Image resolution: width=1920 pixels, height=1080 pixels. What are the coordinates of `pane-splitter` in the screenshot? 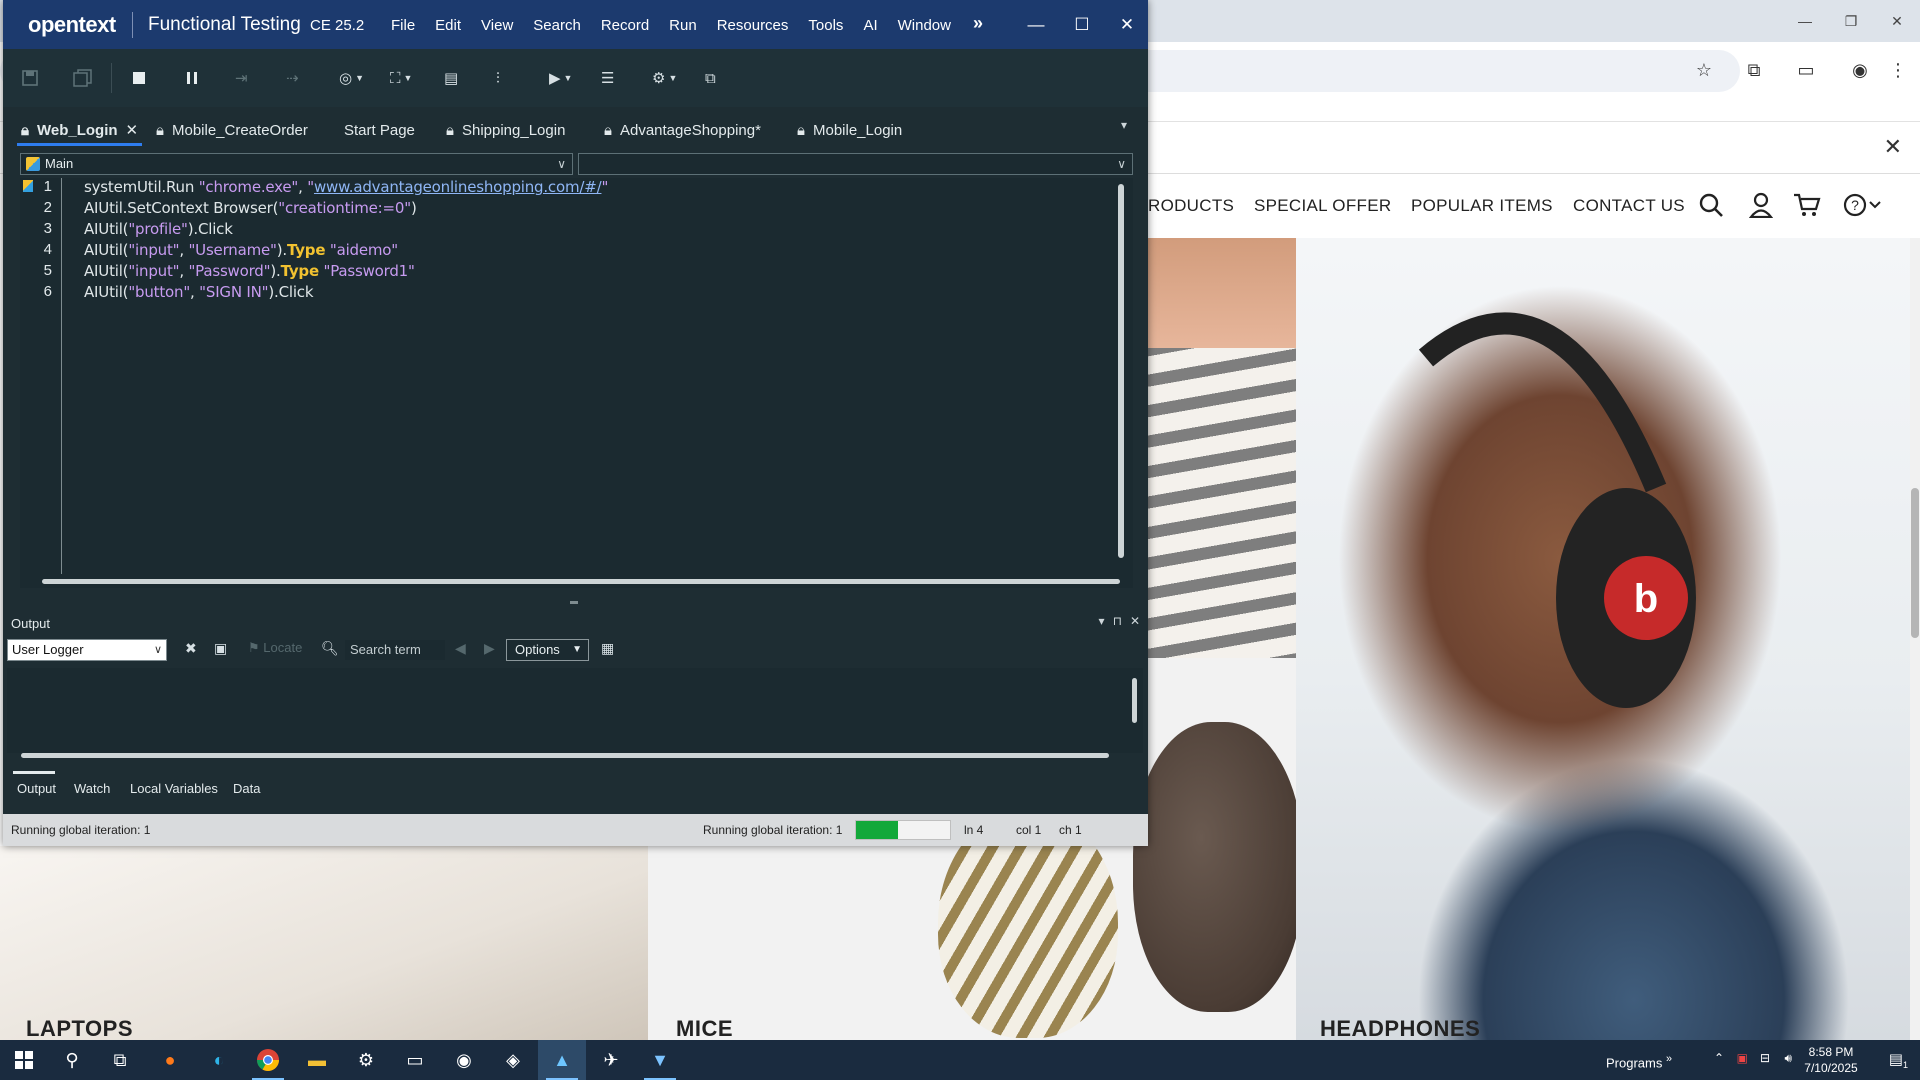 It's located at (575, 602).